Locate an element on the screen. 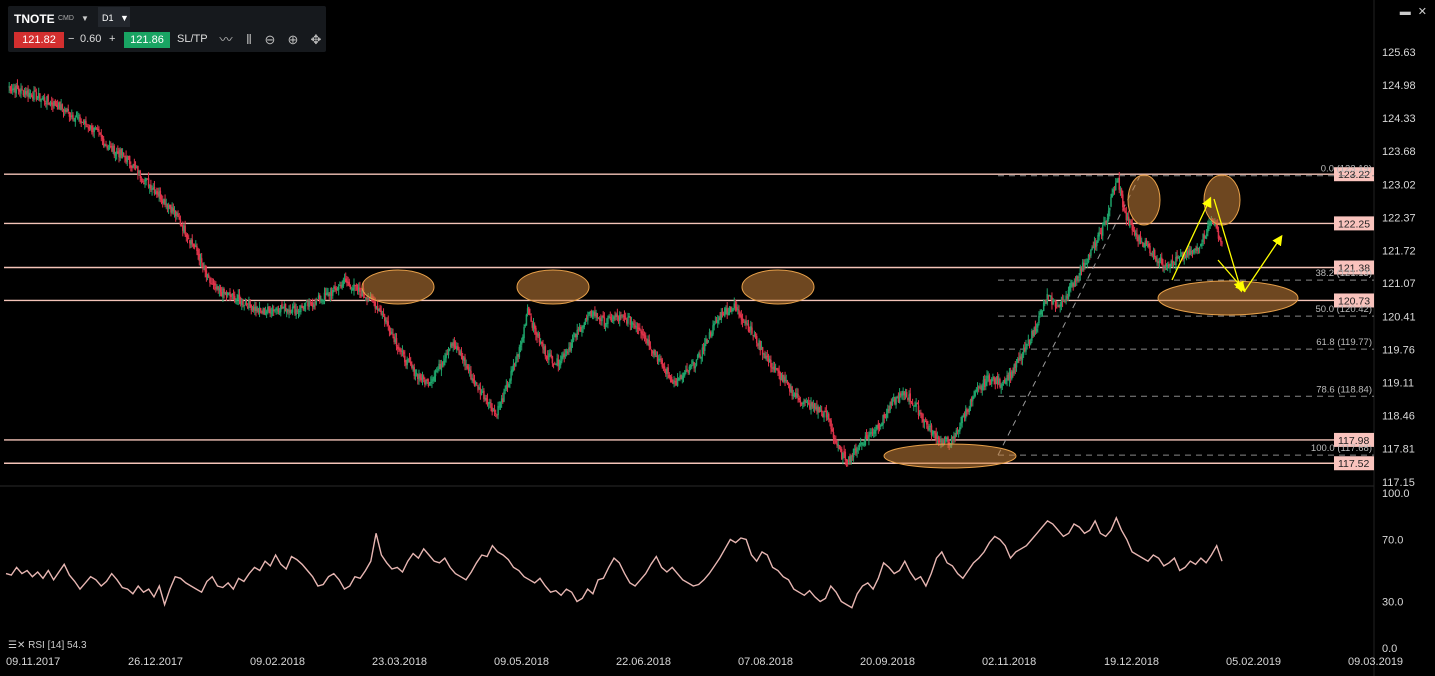  crosshair-icon: ✥ is located at coordinates (316, 40).